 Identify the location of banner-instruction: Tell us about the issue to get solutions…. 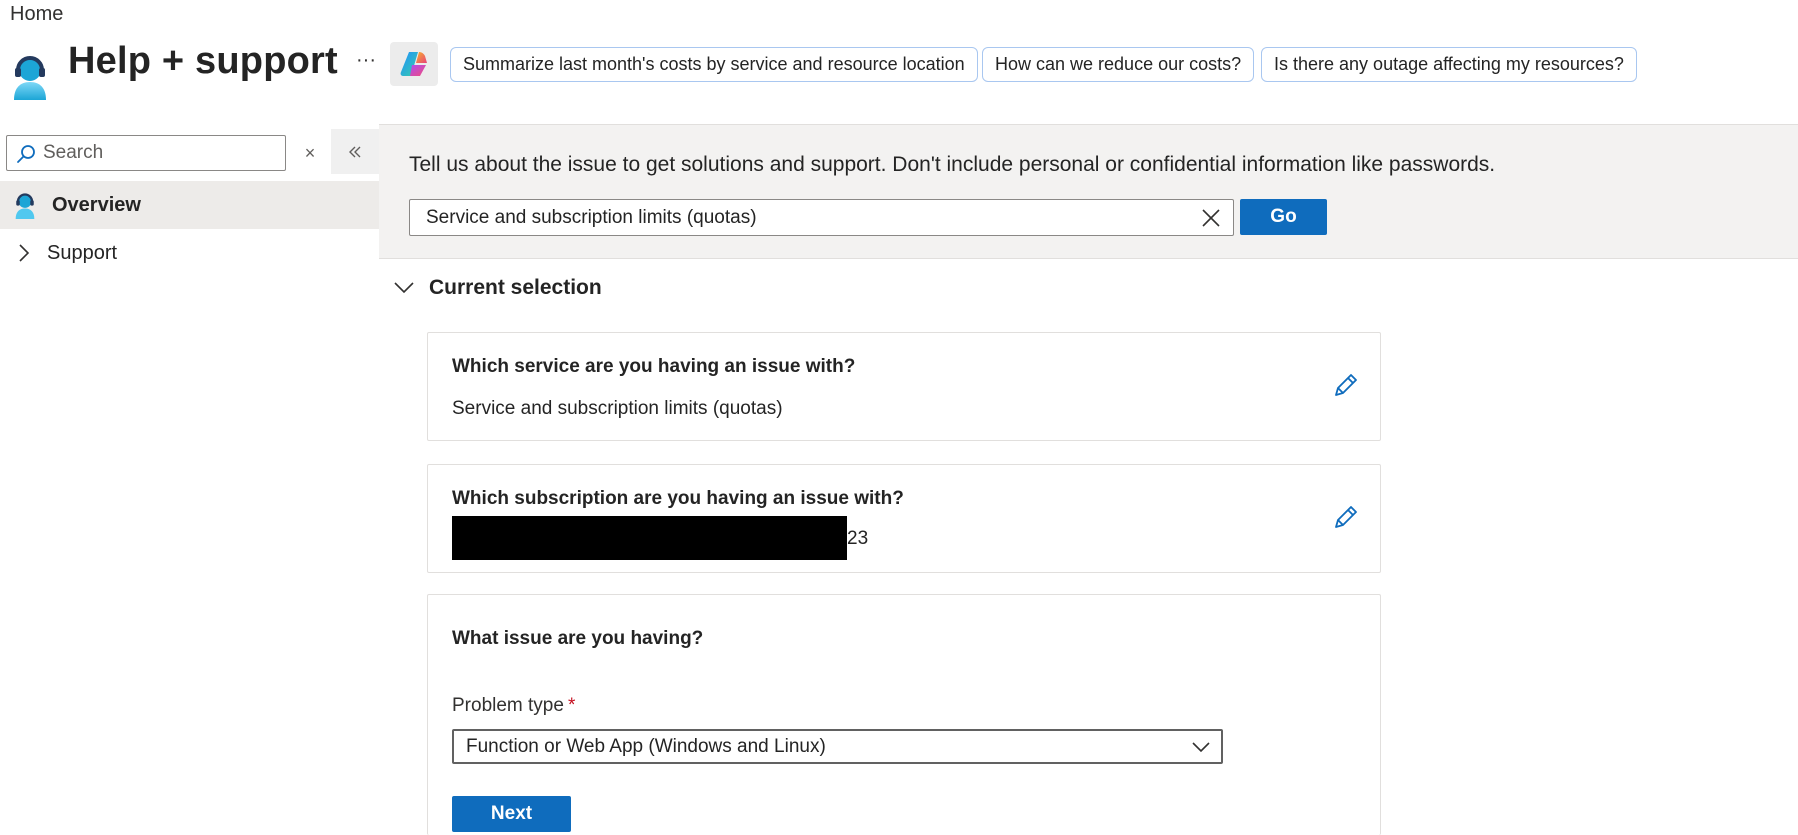
(952, 164).